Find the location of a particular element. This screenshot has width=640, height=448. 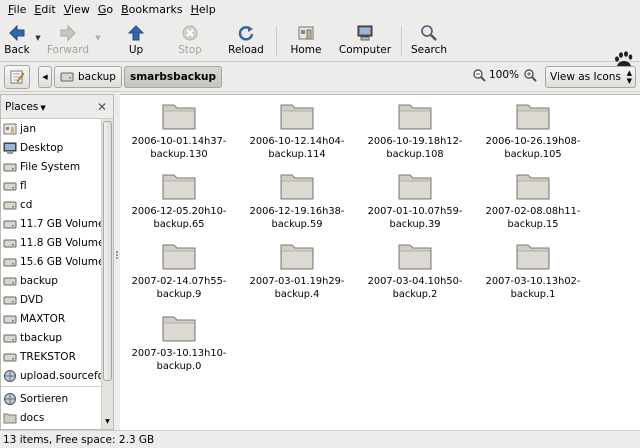

folder-name: 2007-02-08.08h11- backup.15 is located at coordinates (533, 218).